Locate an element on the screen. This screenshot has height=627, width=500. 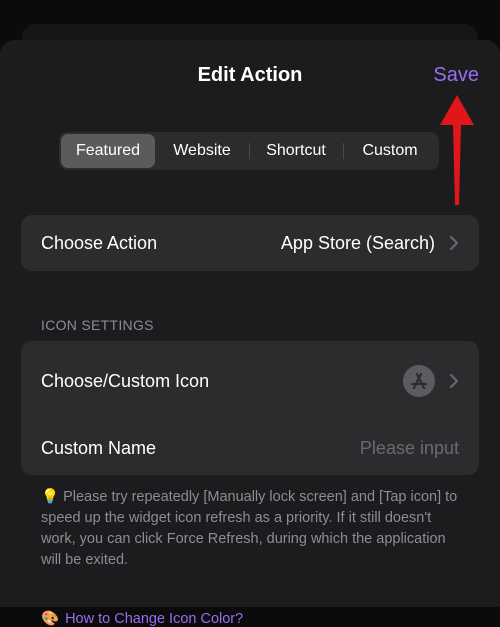
action-type-segmented-control: Featured Website Shortcut Custom is located at coordinates (249, 151).